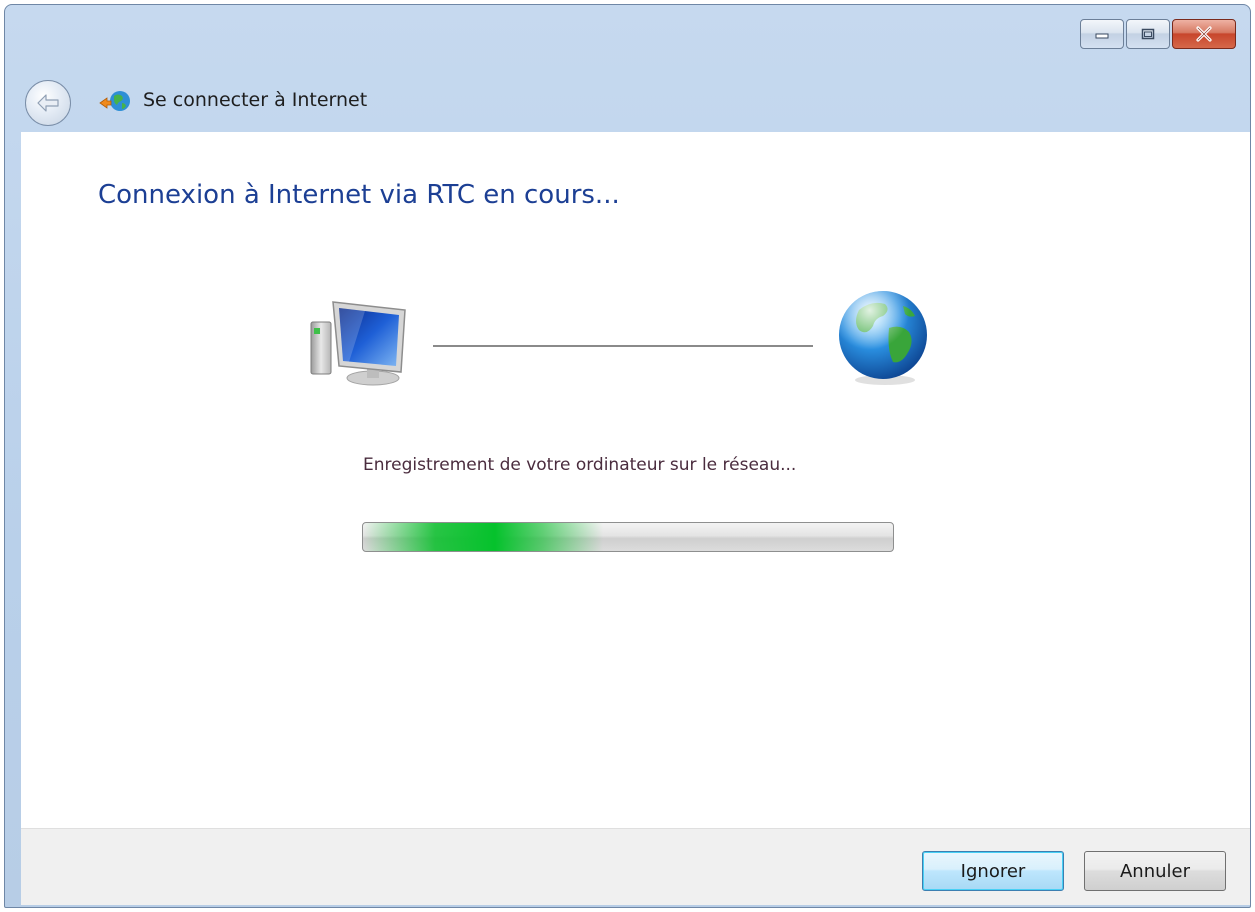  I want to click on progress-marquee, so click(483, 537).